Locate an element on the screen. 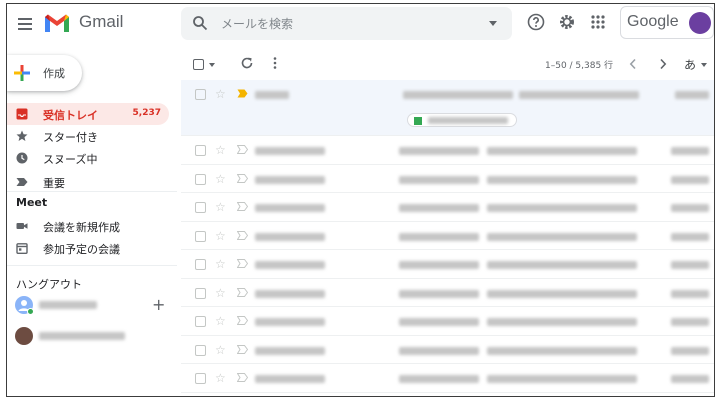 The height and width of the screenshot is (403, 721). sidebar-item-snoozed: スヌーズ中 is located at coordinates (88, 158).